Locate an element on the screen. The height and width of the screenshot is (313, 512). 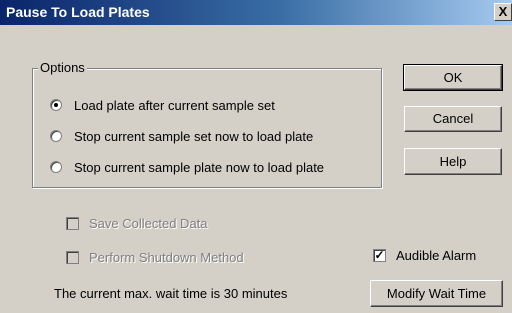
close-icon: X is located at coordinates (503, 11).